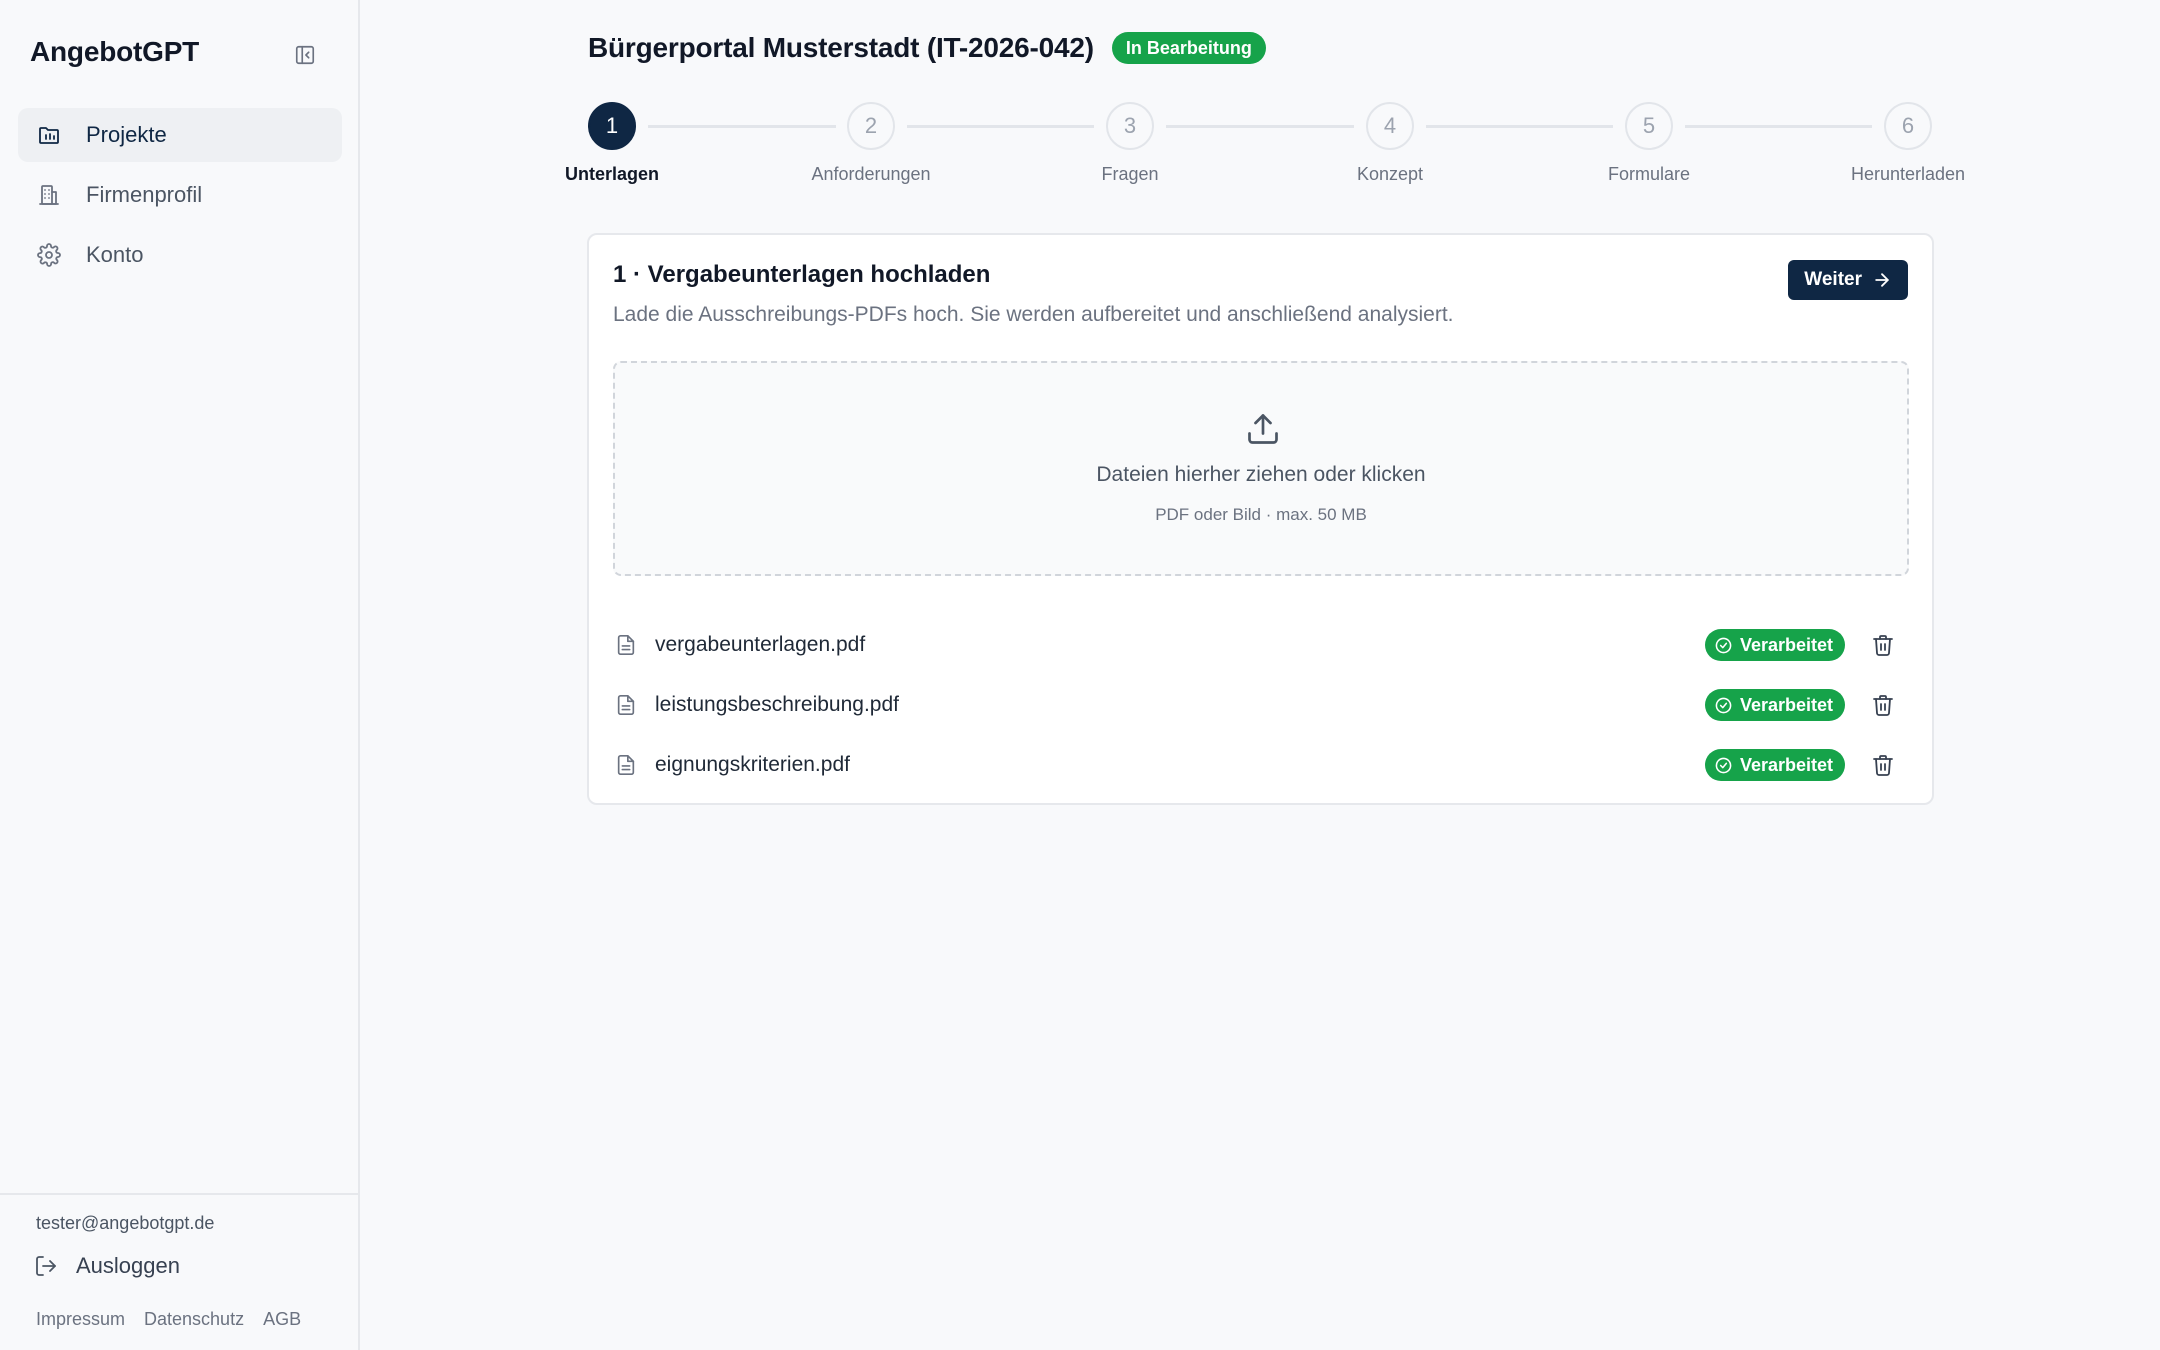  What do you see at coordinates (115, 51) in the screenshot?
I see `app-brand: AngebotGPT` at bounding box center [115, 51].